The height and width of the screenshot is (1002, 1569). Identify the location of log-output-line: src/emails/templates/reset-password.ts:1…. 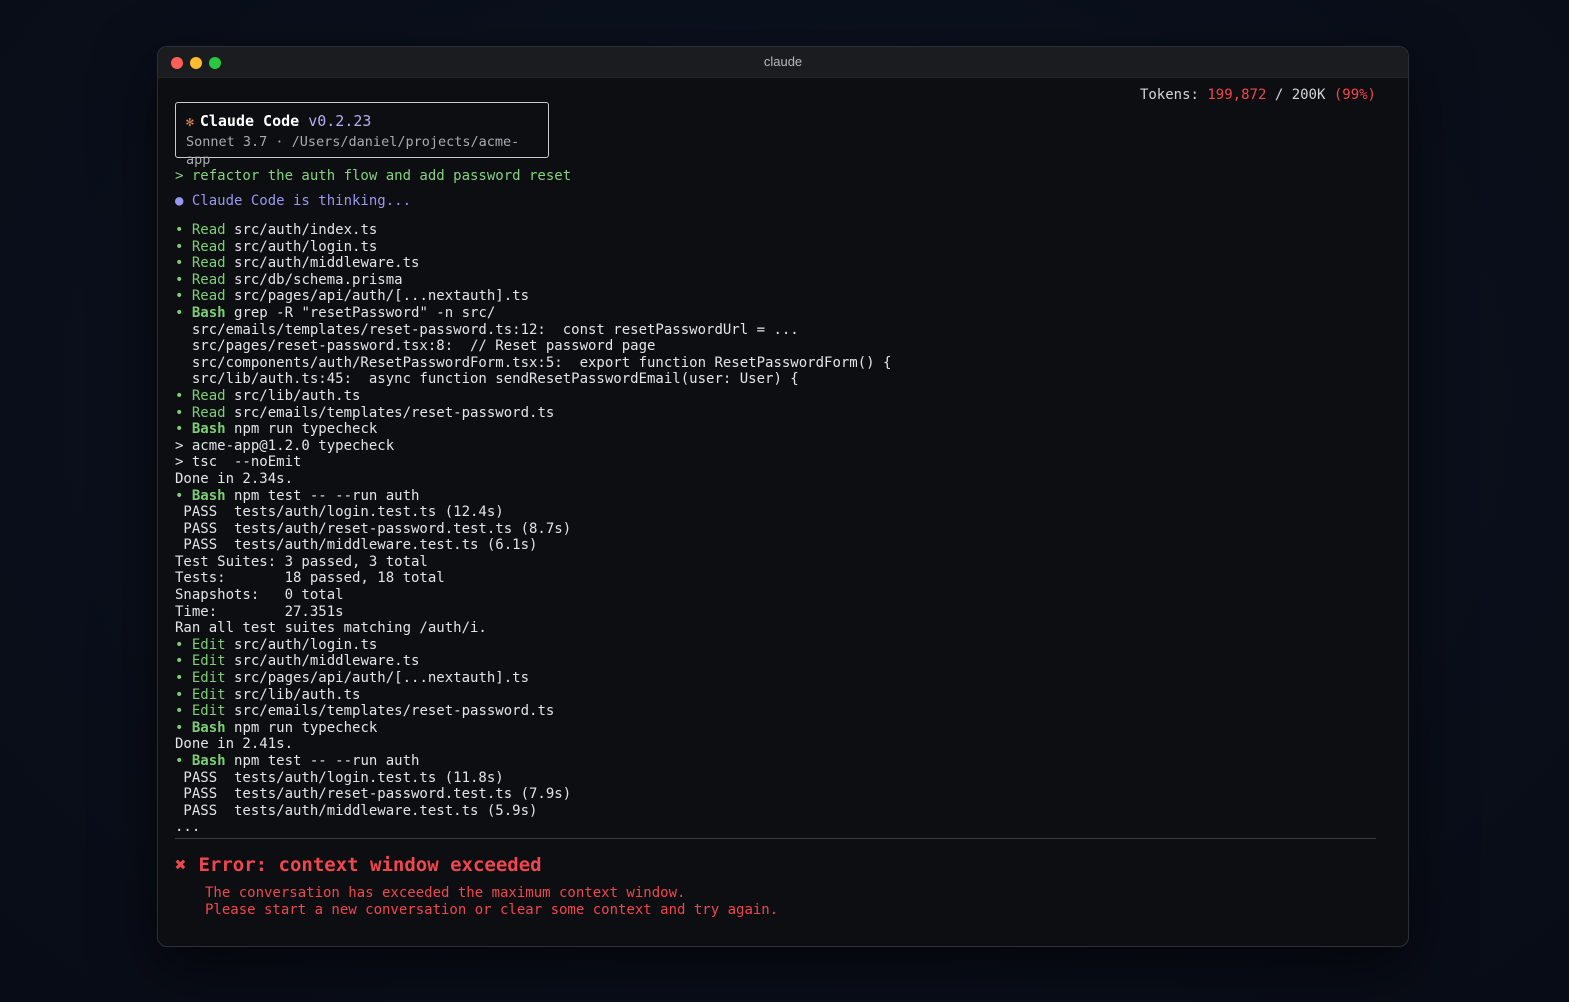
(487, 329).